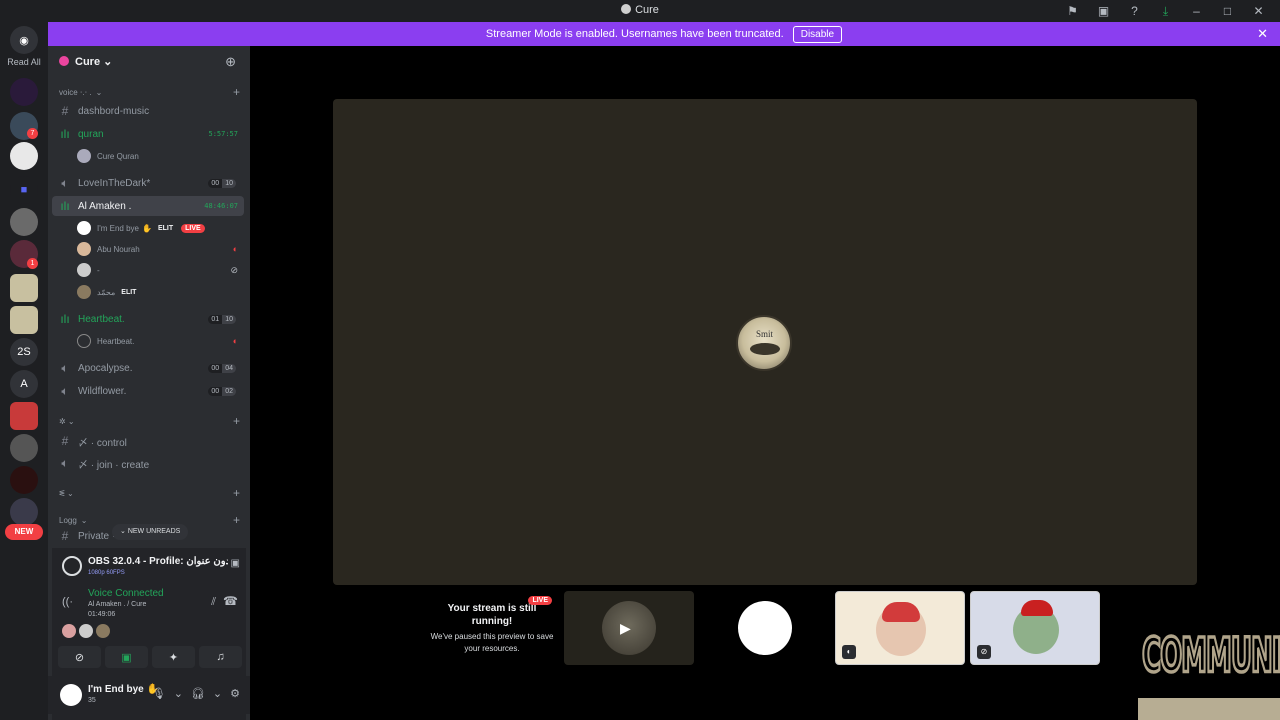 This screenshot has width=1280, height=720. I want to click on new-unreads-button: ⌄ NEW UNREADS, so click(150, 532).